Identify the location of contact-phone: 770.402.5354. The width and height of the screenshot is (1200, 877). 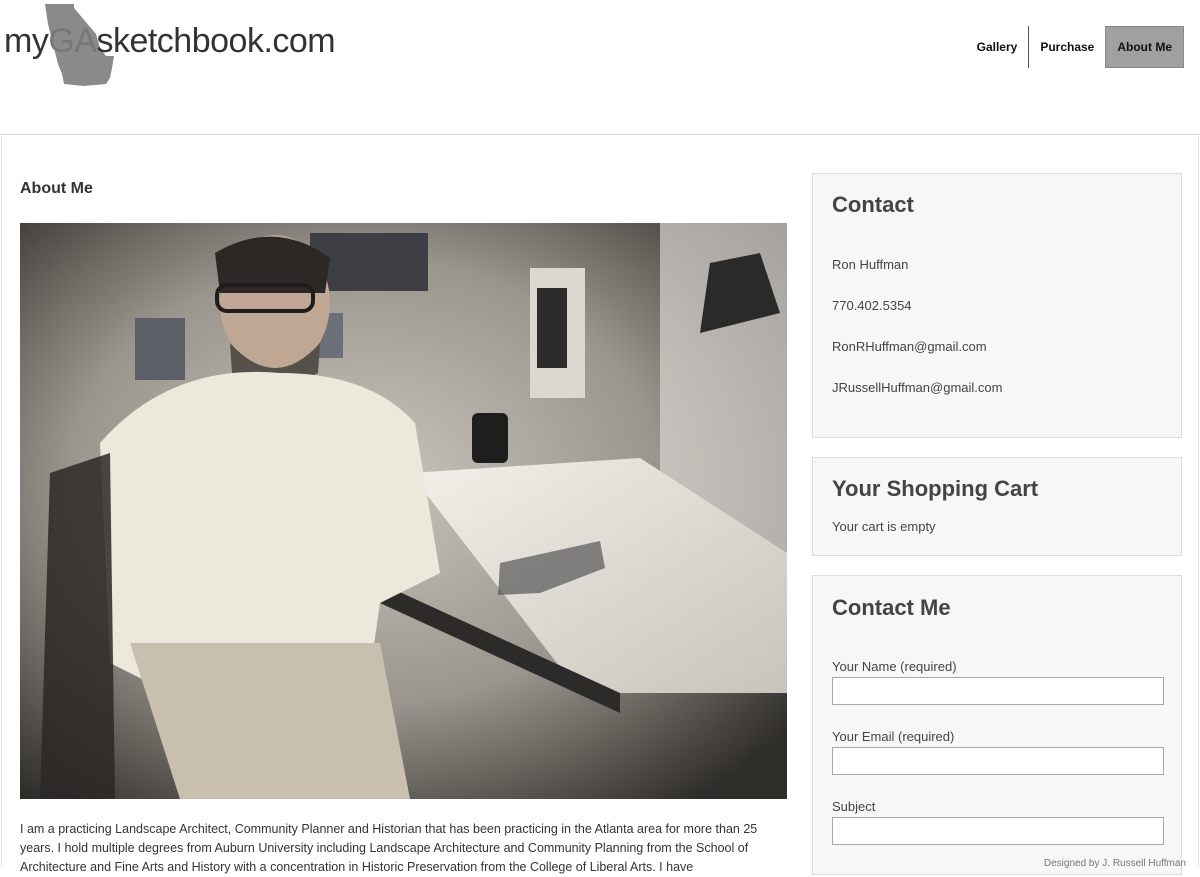
(872, 305).